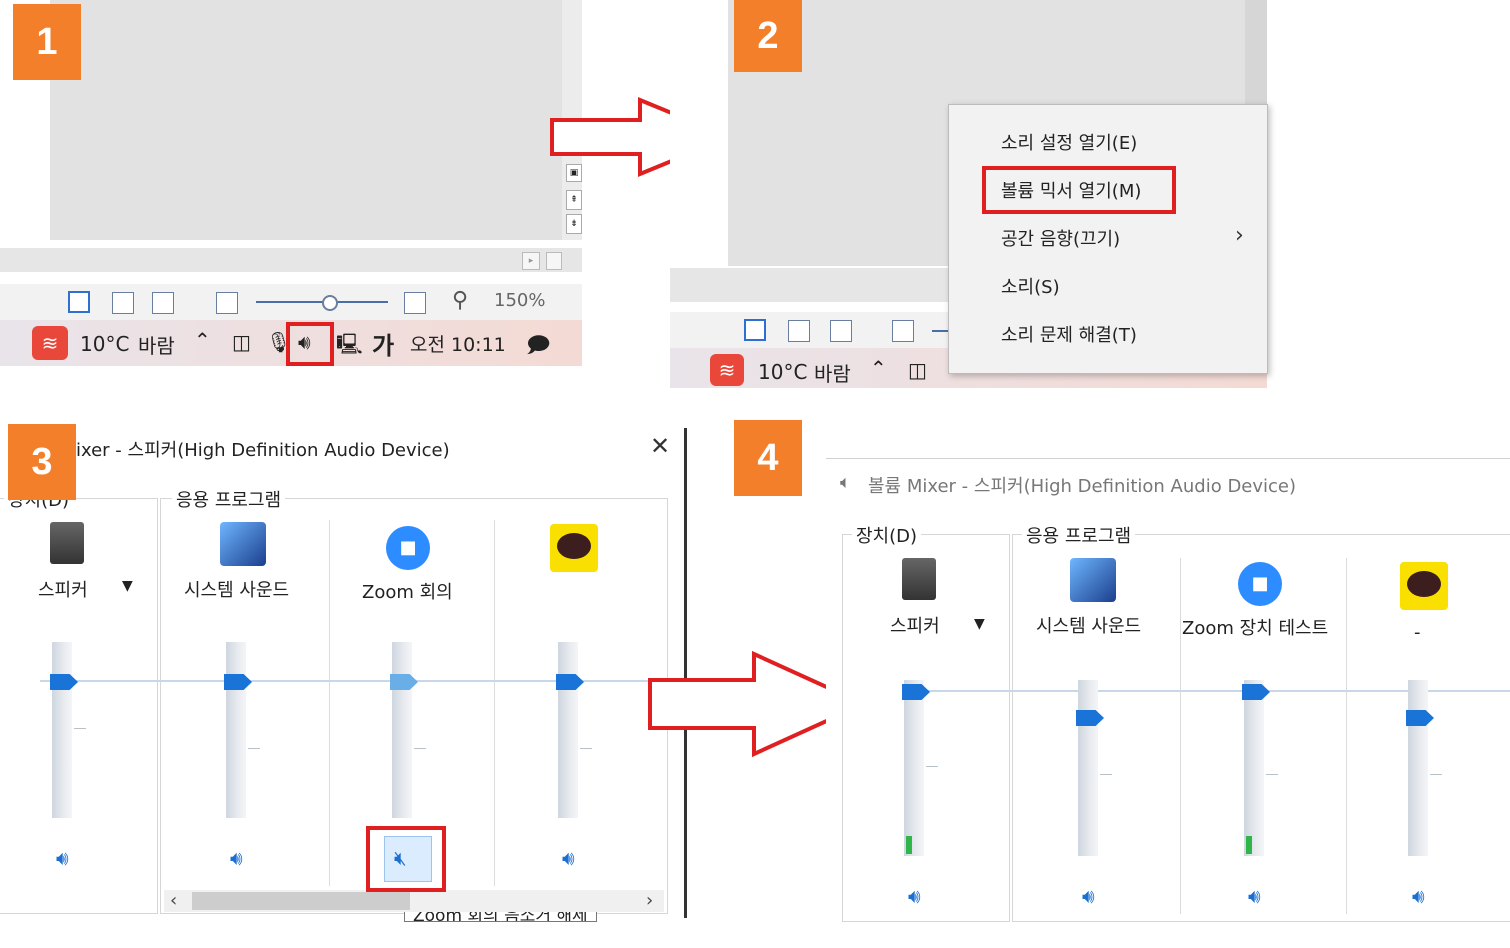 The image size is (1510, 948). Describe the element at coordinates (538, 347) in the screenshot. I see `notification-icon: 🗩` at that location.